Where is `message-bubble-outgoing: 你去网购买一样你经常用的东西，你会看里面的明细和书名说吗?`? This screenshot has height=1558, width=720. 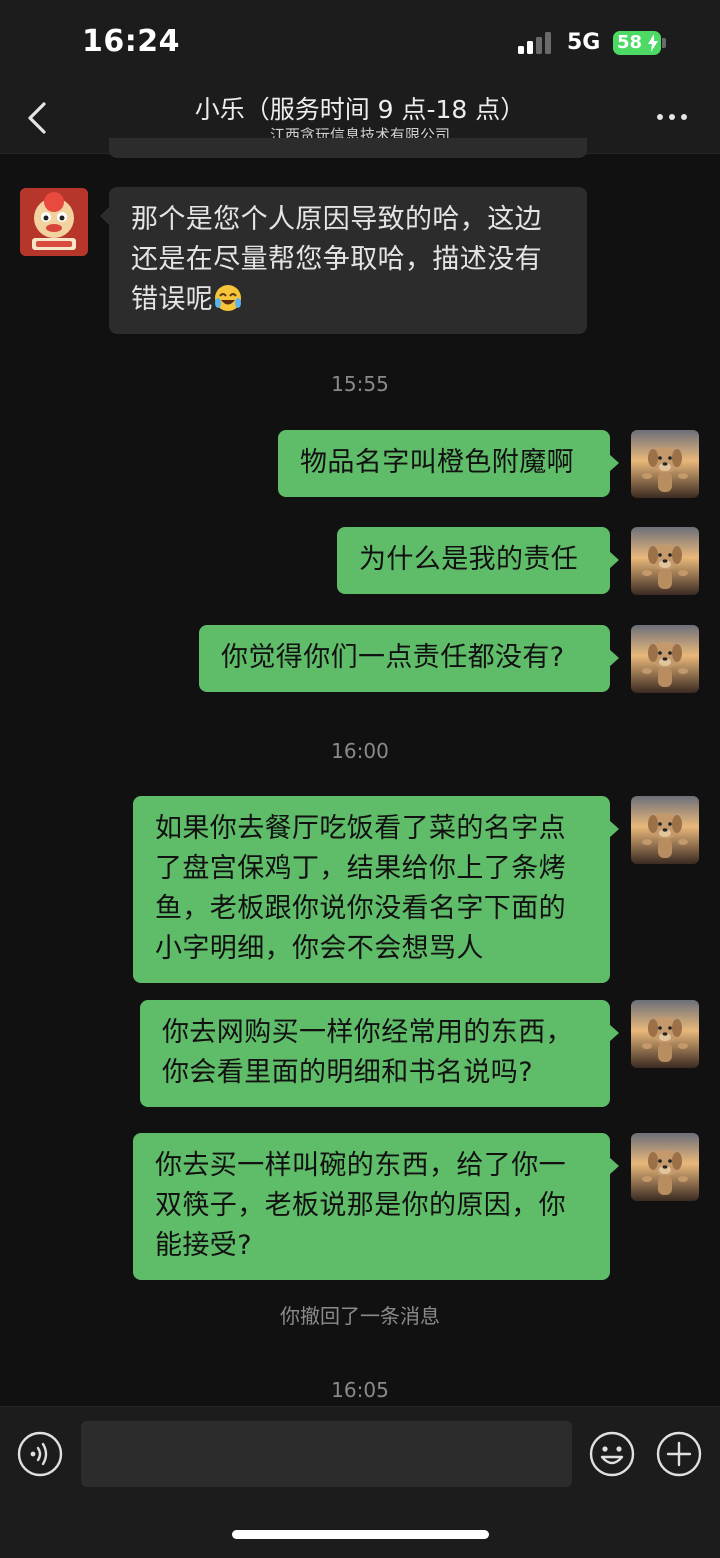
message-bubble-outgoing: 你去网购买一样你经常用的东西，你会看里面的明细和书名说吗? is located at coordinates (379, 1053).